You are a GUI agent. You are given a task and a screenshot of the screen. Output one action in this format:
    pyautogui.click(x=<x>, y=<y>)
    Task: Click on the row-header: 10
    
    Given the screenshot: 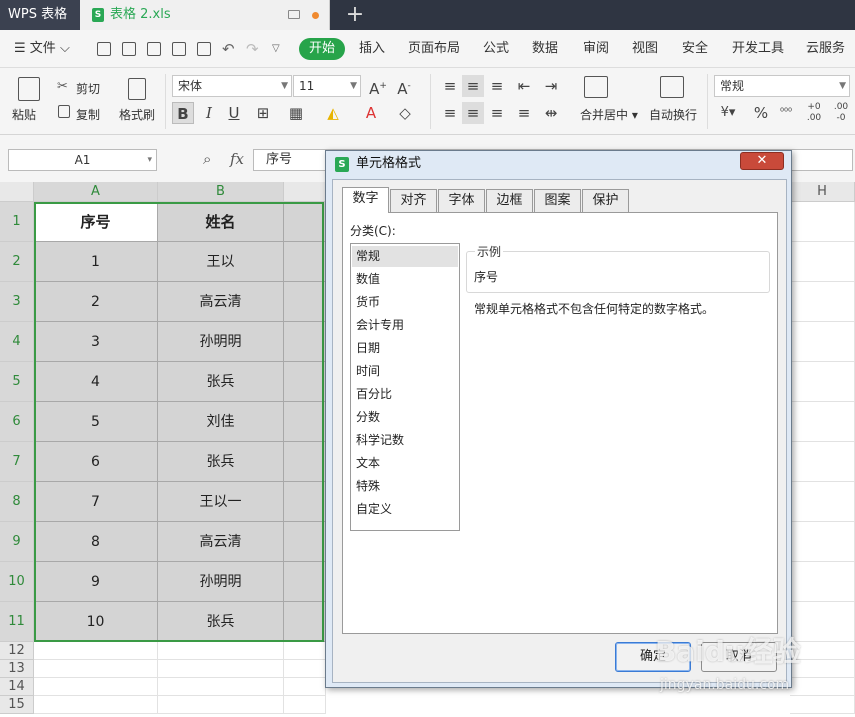 What is the action you would take?
    pyautogui.click(x=17, y=582)
    